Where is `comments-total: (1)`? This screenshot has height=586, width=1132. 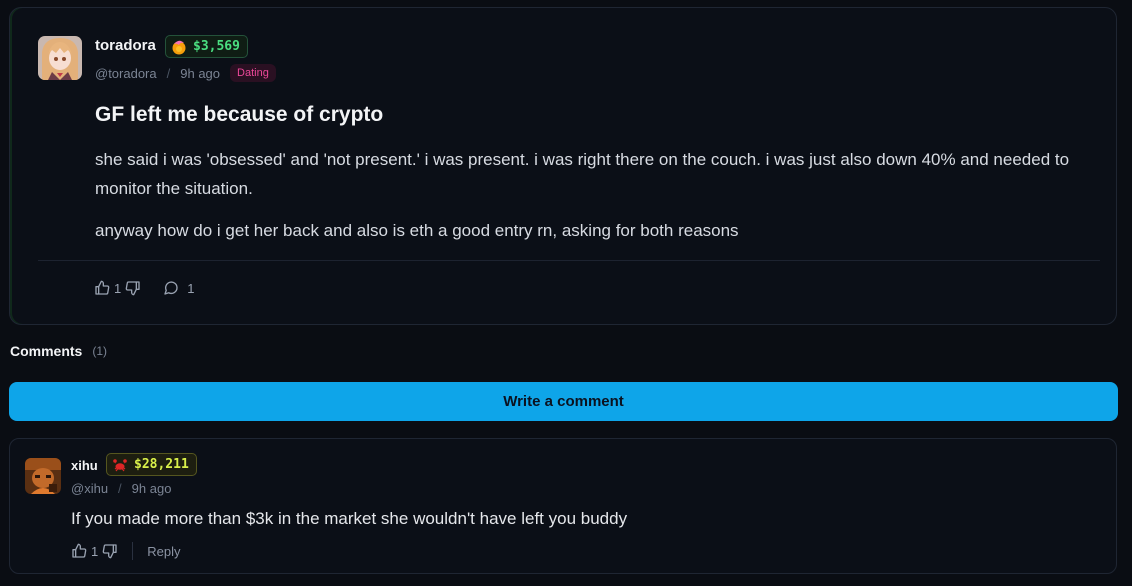 comments-total: (1) is located at coordinates (100, 351).